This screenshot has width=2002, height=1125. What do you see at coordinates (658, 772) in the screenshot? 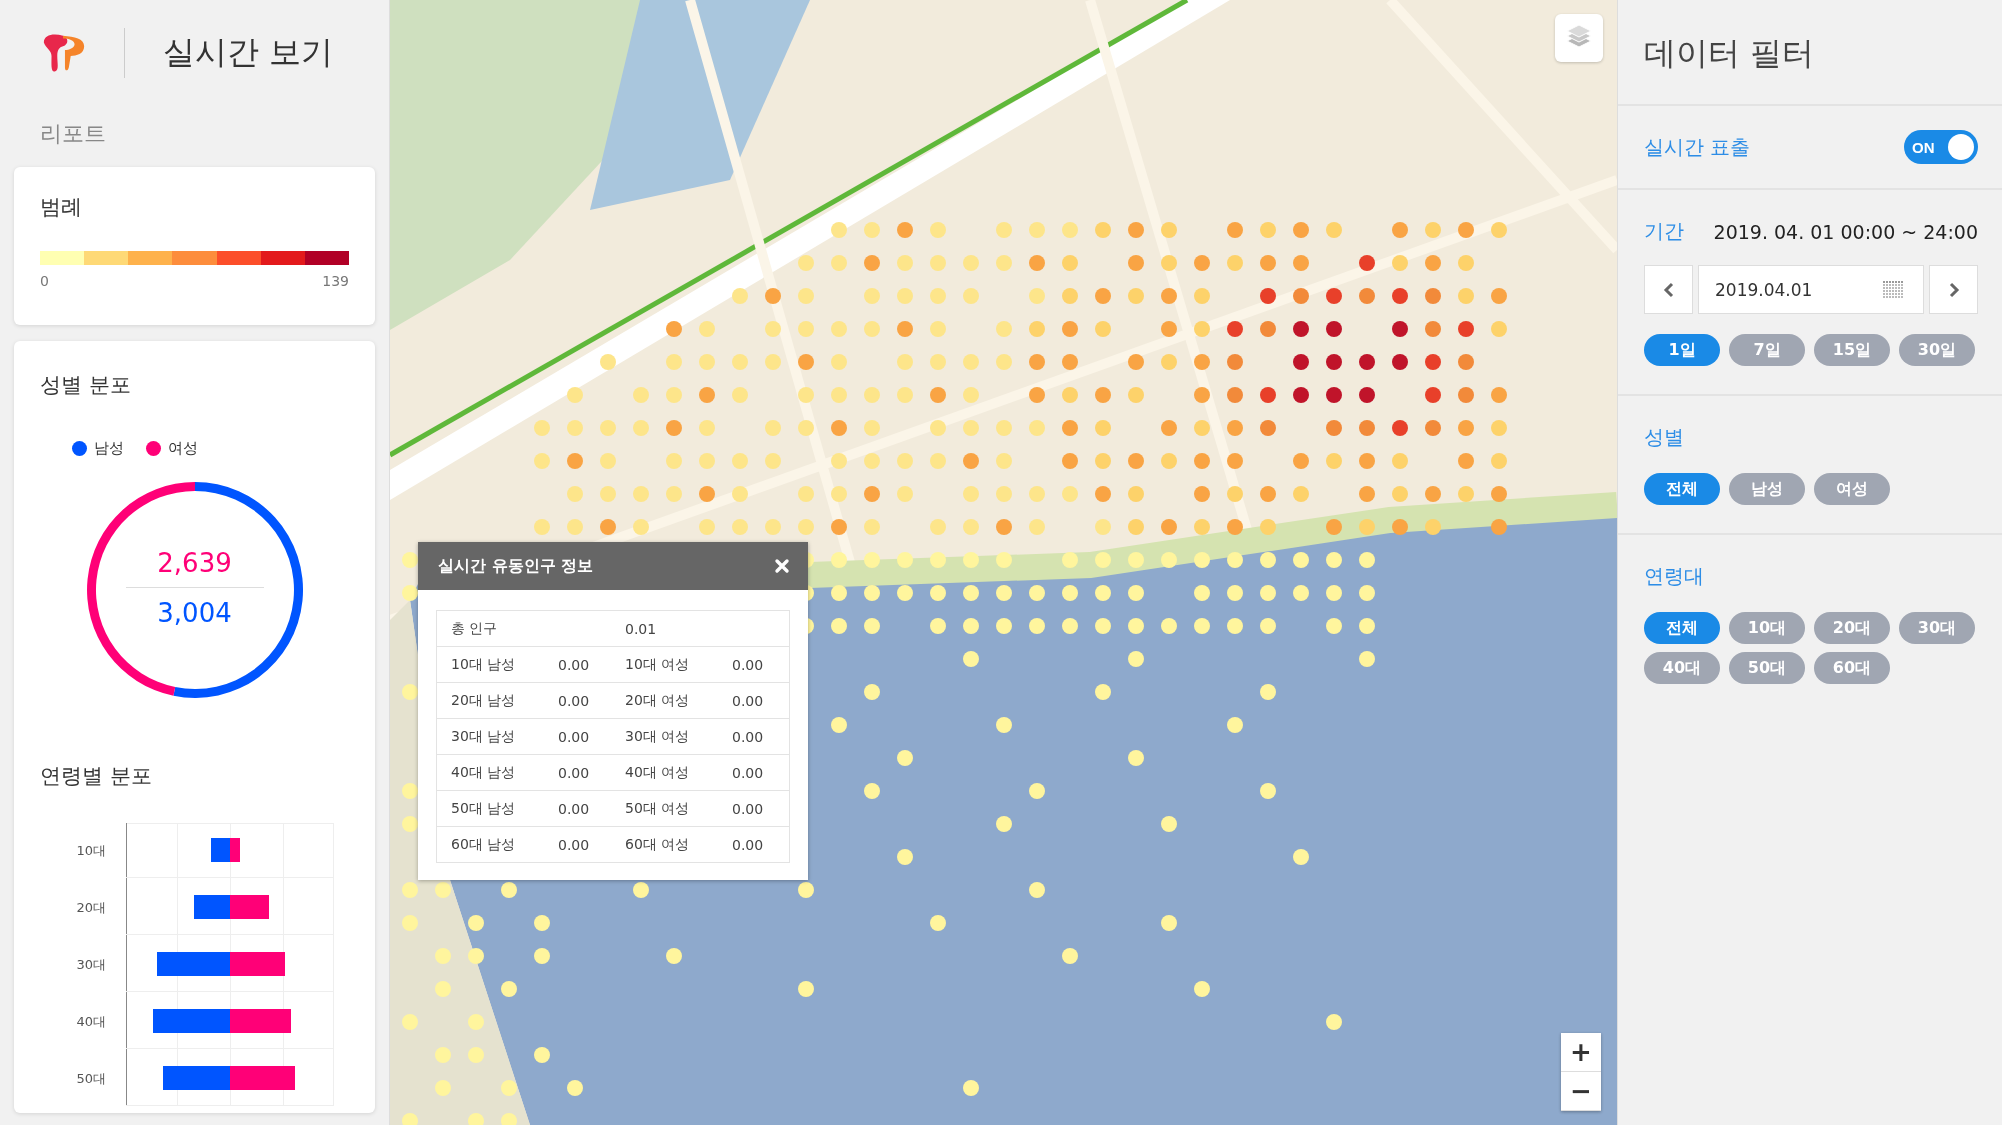
I see `table-cell-text: 40대 여성` at bounding box center [658, 772].